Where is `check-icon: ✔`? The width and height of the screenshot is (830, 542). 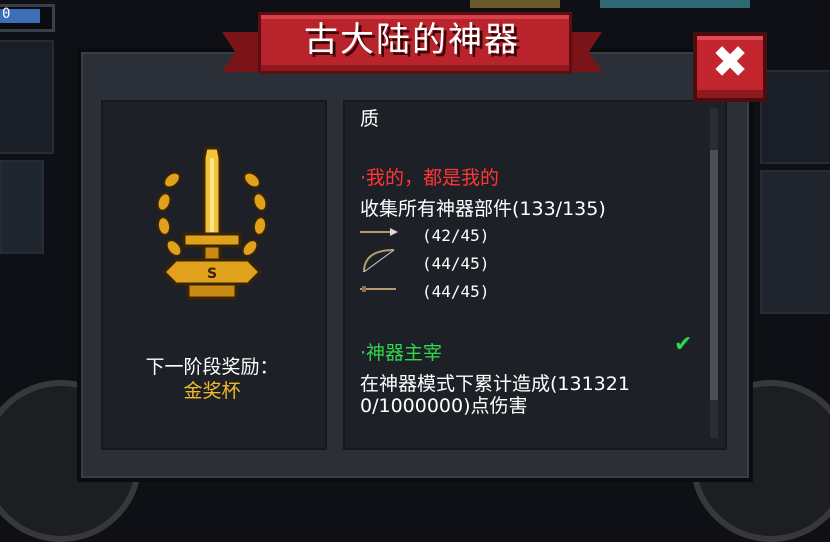 check-icon: ✔ is located at coordinates (683, 344).